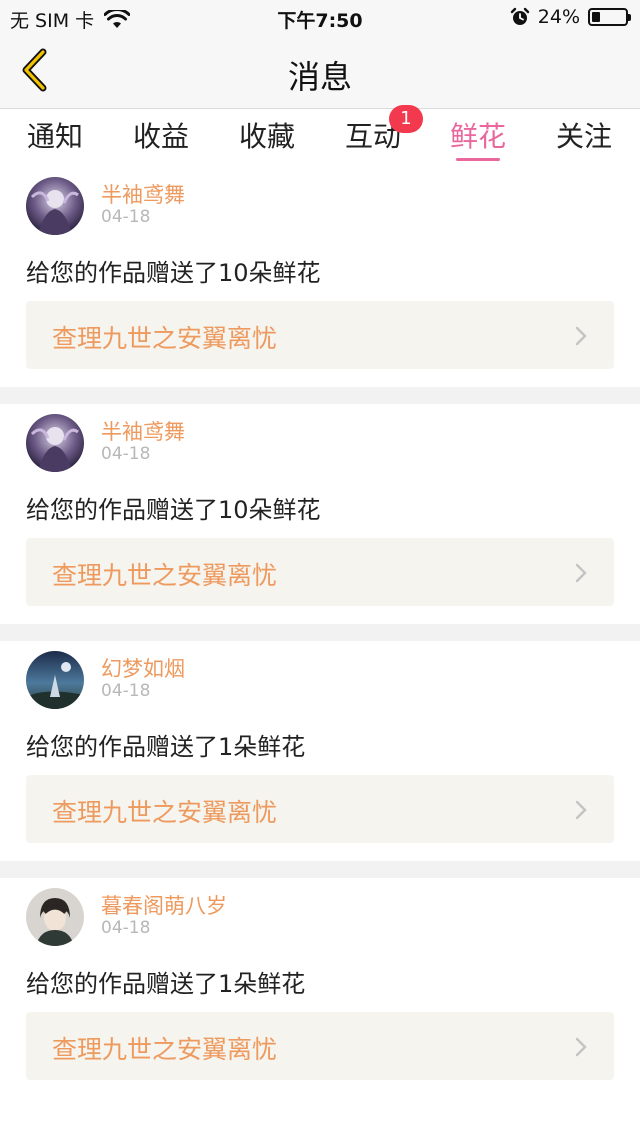 The height and width of the screenshot is (1139, 640). What do you see at coordinates (520, 17) in the screenshot?
I see `alarm-icon` at bounding box center [520, 17].